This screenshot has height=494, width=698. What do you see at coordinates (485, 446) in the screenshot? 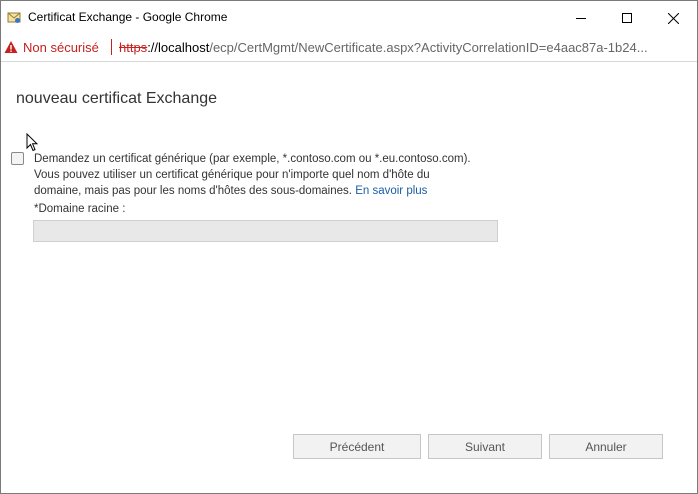
I see `next-button: Suivant` at bounding box center [485, 446].